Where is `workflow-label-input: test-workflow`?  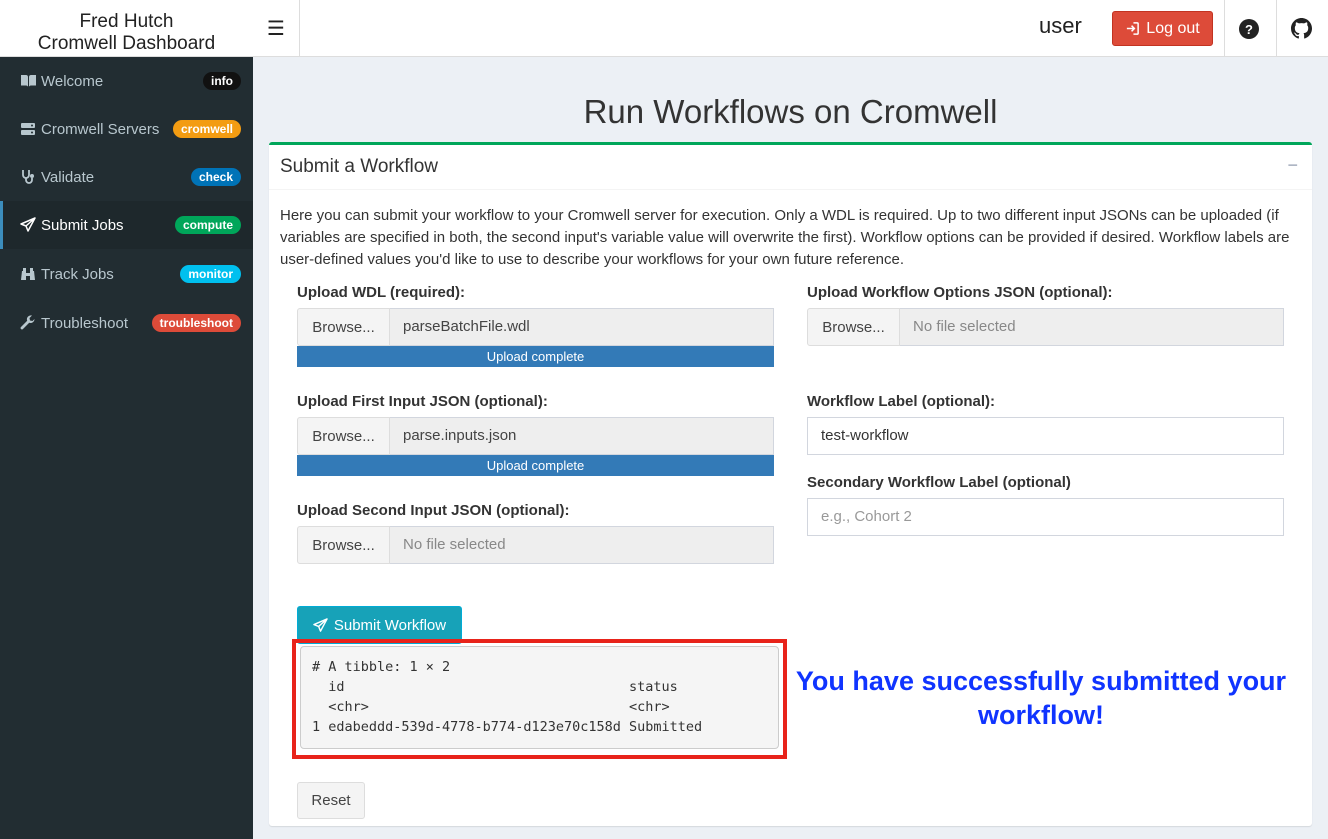 workflow-label-input: test-workflow is located at coordinates (1045, 436).